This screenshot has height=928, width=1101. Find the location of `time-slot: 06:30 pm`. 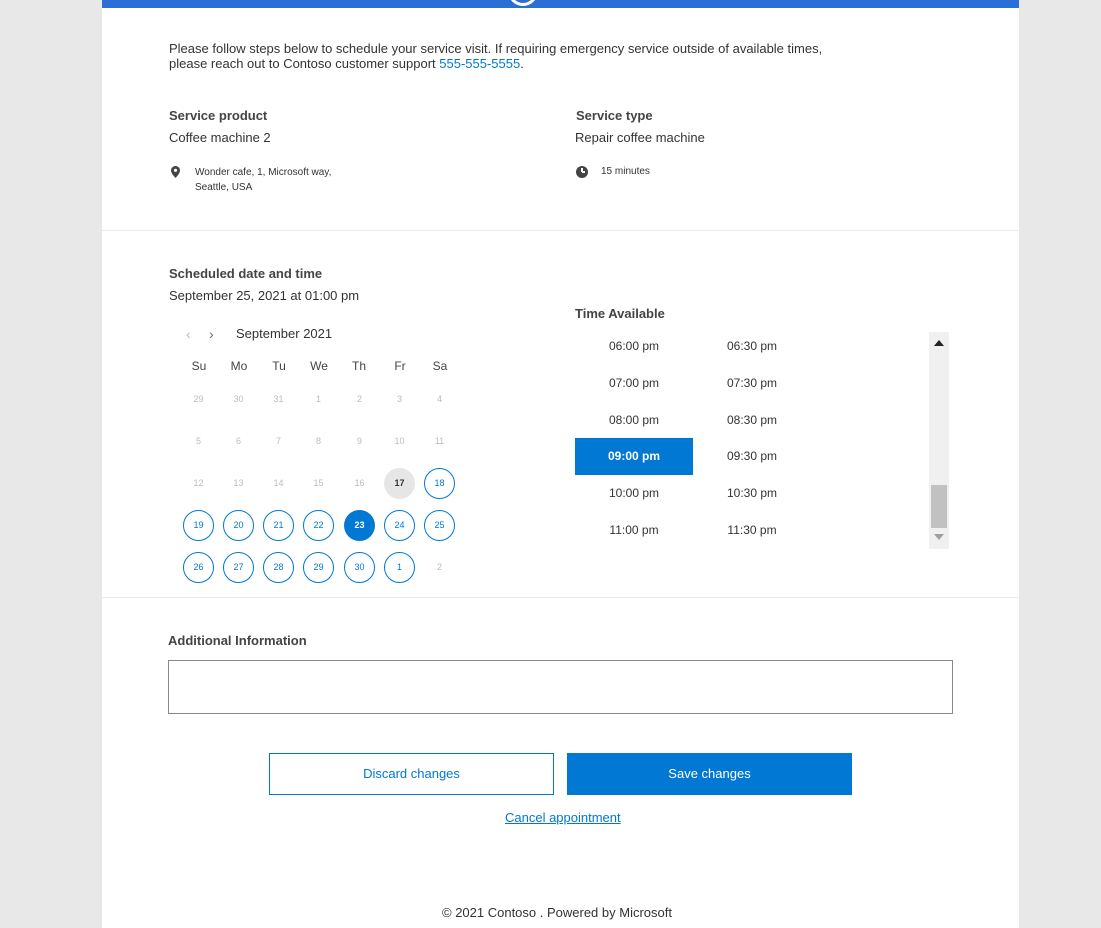

time-slot: 06:30 pm is located at coordinates (752, 346).